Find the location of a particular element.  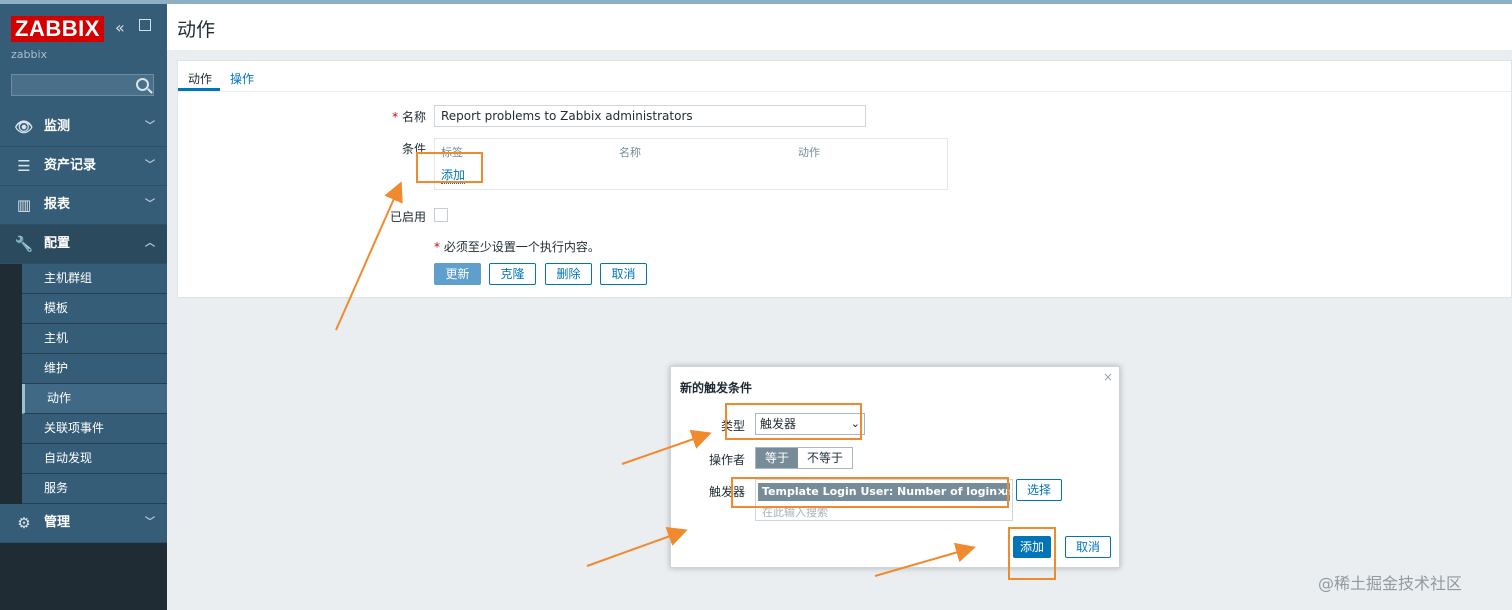

clone-button: 克隆 is located at coordinates (512, 274).